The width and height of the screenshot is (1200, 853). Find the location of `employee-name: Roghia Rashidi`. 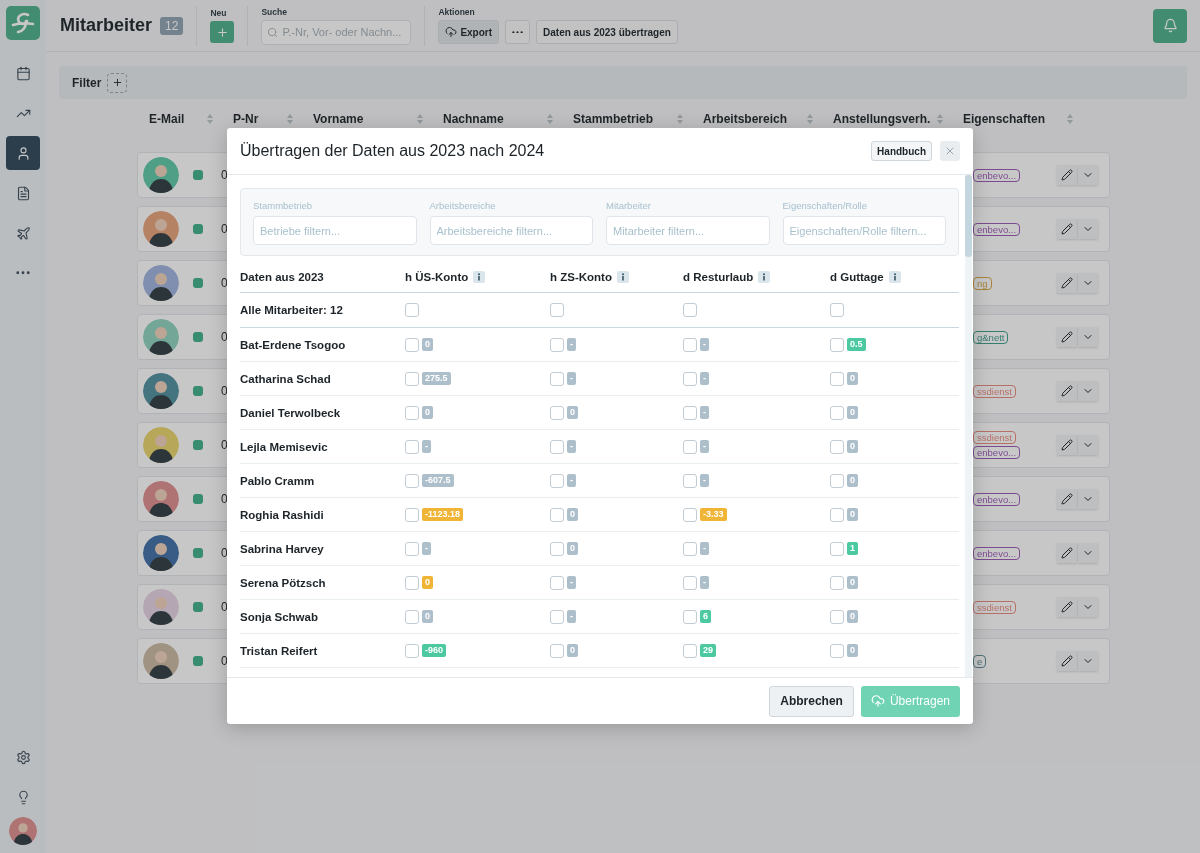

employee-name: Roghia Rashidi is located at coordinates (282, 514).